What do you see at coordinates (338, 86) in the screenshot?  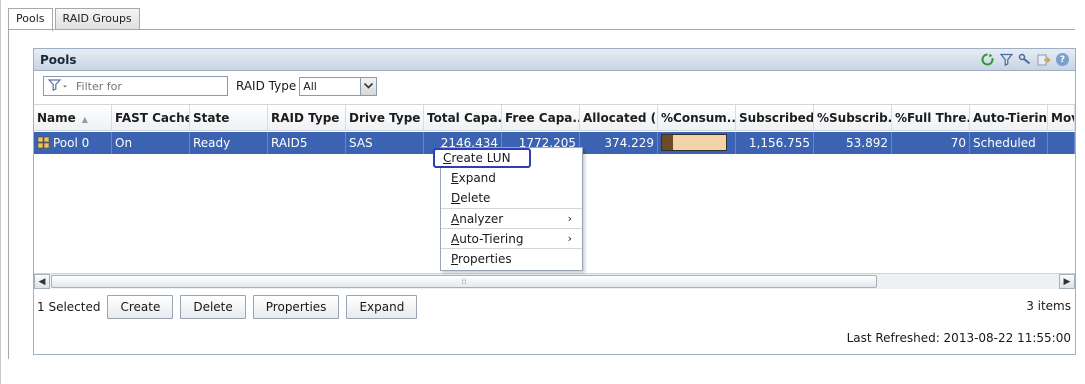 I see `raid-type-select: All` at bounding box center [338, 86].